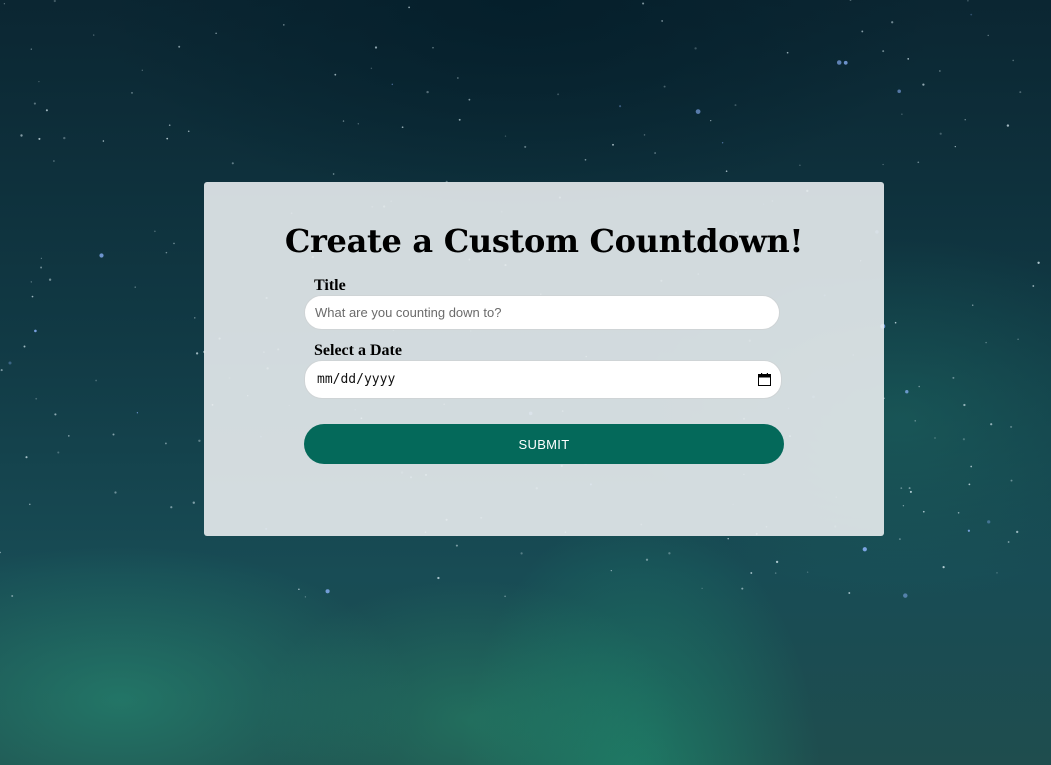  What do you see at coordinates (544, 241) in the screenshot?
I see `page-title: Create a Custom Countdown!` at bounding box center [544, 241].